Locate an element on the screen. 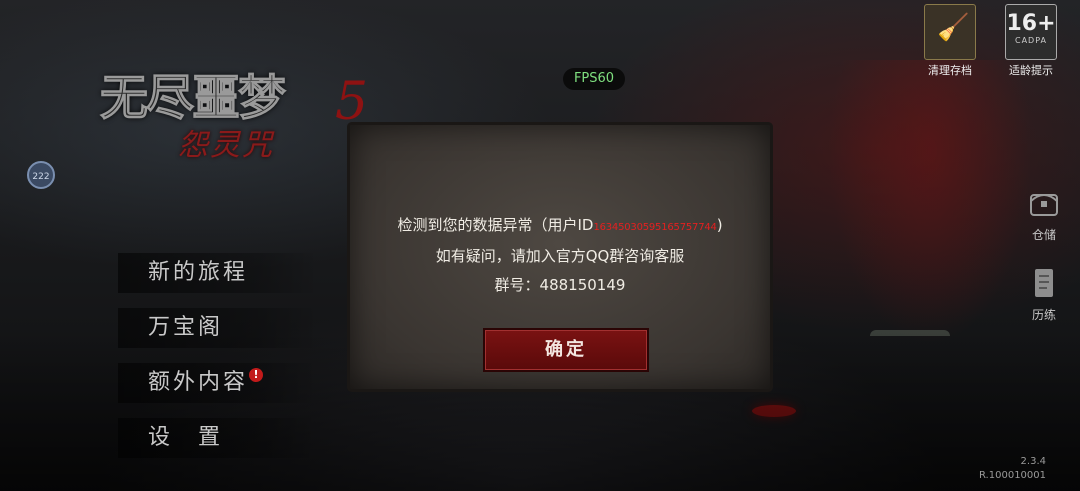 Image resolution: width=1080 pixels, height=491 pixels. menu-treasure-pavilion: 万宝阁 is located at coordinates (218, 328).